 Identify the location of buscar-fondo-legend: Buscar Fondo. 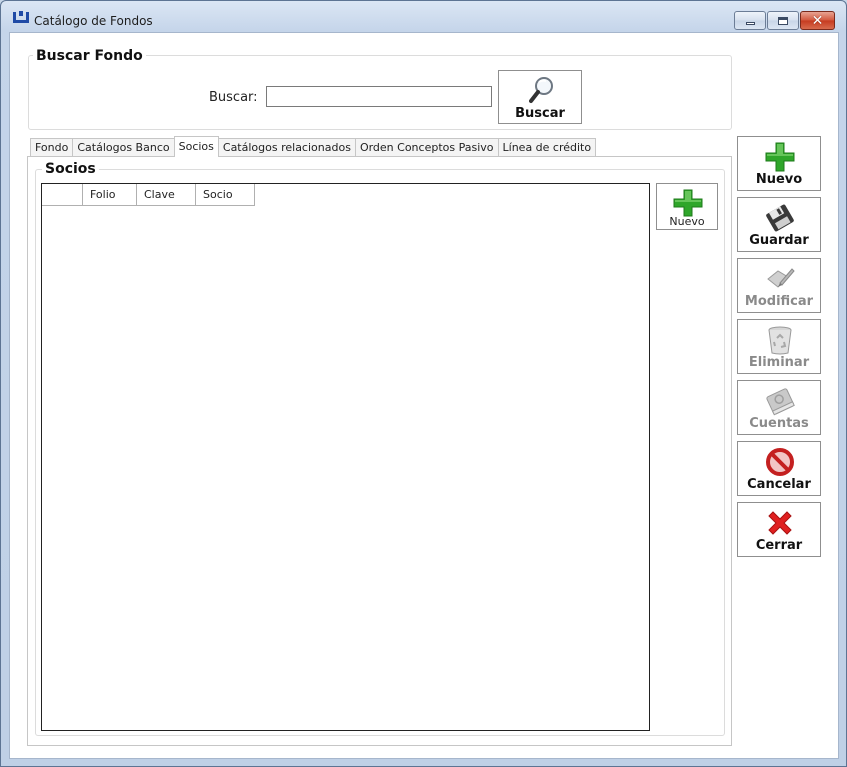
(89, 56).